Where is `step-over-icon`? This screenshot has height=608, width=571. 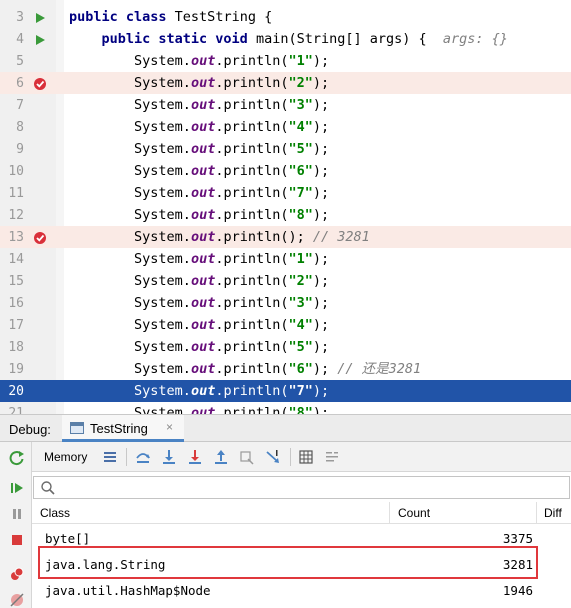
step-over-icon is located at coordinates (143, 457).